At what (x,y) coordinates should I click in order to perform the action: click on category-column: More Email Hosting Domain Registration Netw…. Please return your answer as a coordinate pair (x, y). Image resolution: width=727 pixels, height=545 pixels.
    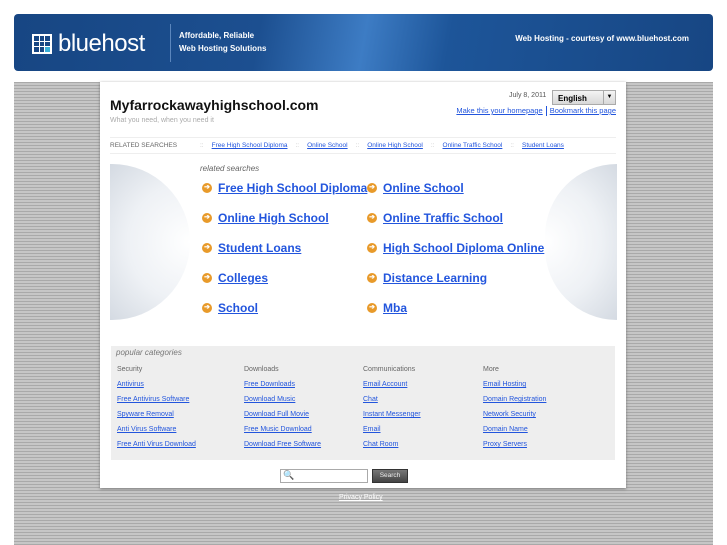
    Looking at the image, I should click on (514, 407).